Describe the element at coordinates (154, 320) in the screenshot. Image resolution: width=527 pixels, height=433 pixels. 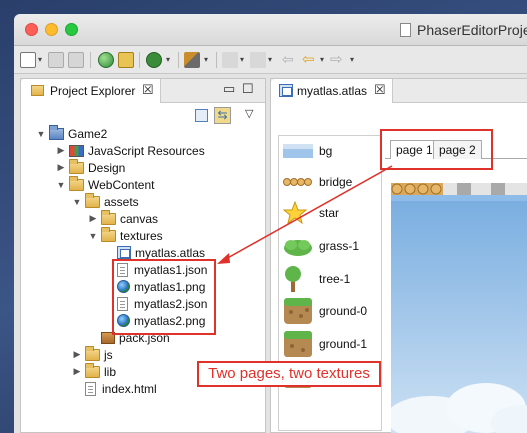
I see `tree-item-myatlas2-png: myatlas2.png` at that location.